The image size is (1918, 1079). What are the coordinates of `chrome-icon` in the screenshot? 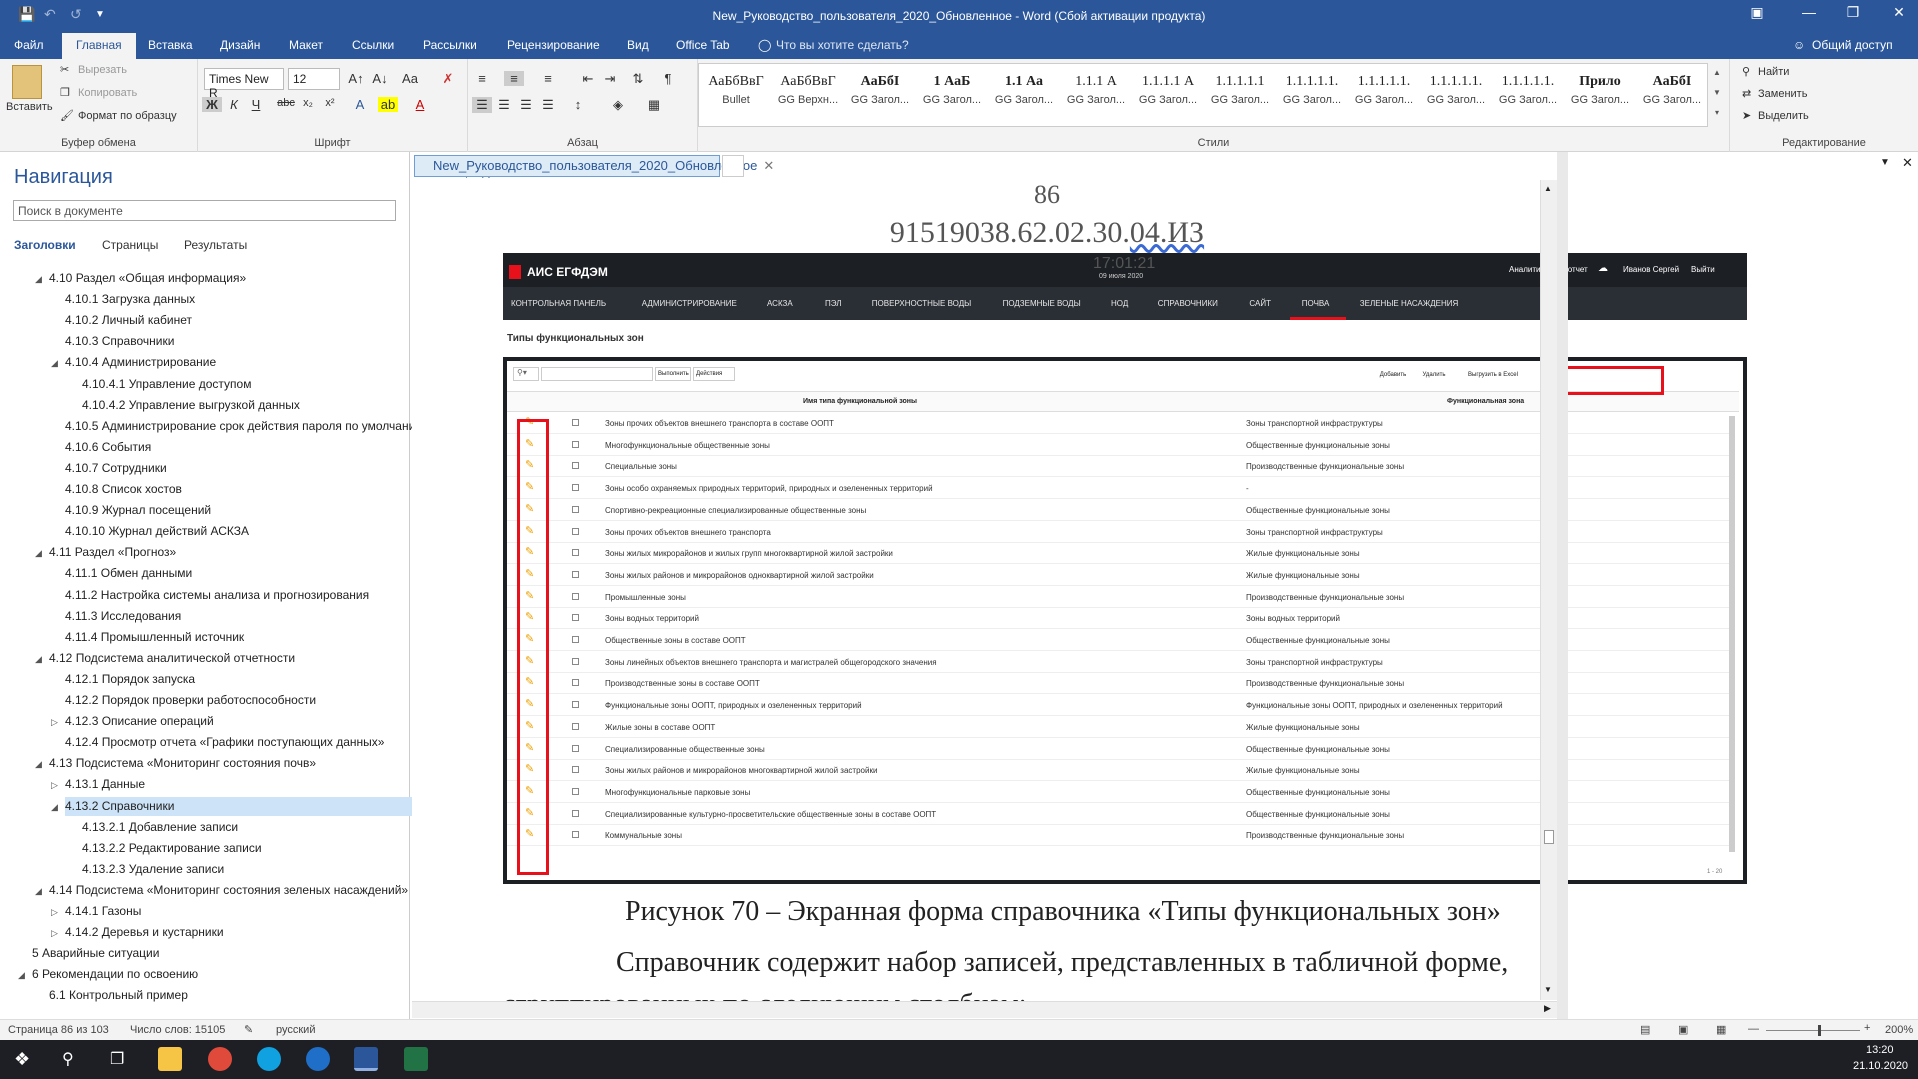 It's located at (220, 1059).